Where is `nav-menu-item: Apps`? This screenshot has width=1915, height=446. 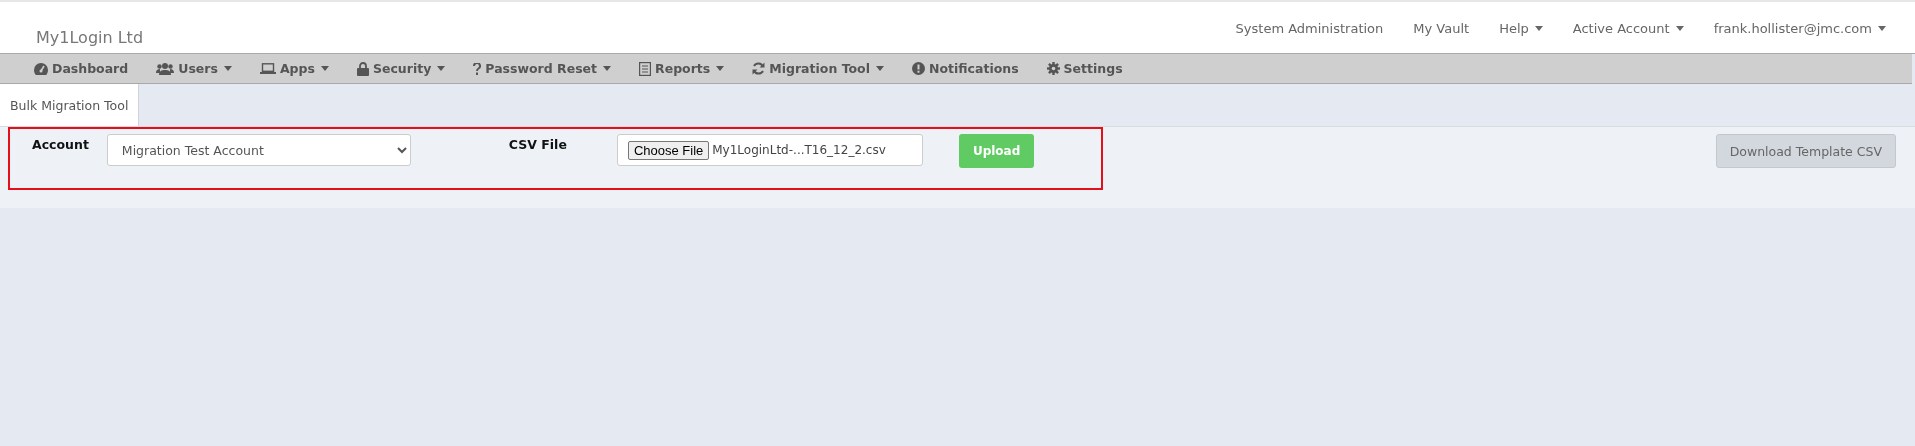 nav-menu-item: Apps is located at coordinates (294, 68).